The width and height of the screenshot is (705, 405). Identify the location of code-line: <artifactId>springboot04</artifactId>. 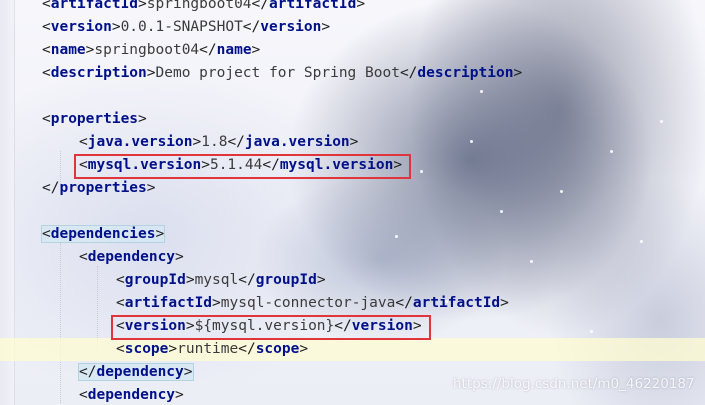
(352, 8).